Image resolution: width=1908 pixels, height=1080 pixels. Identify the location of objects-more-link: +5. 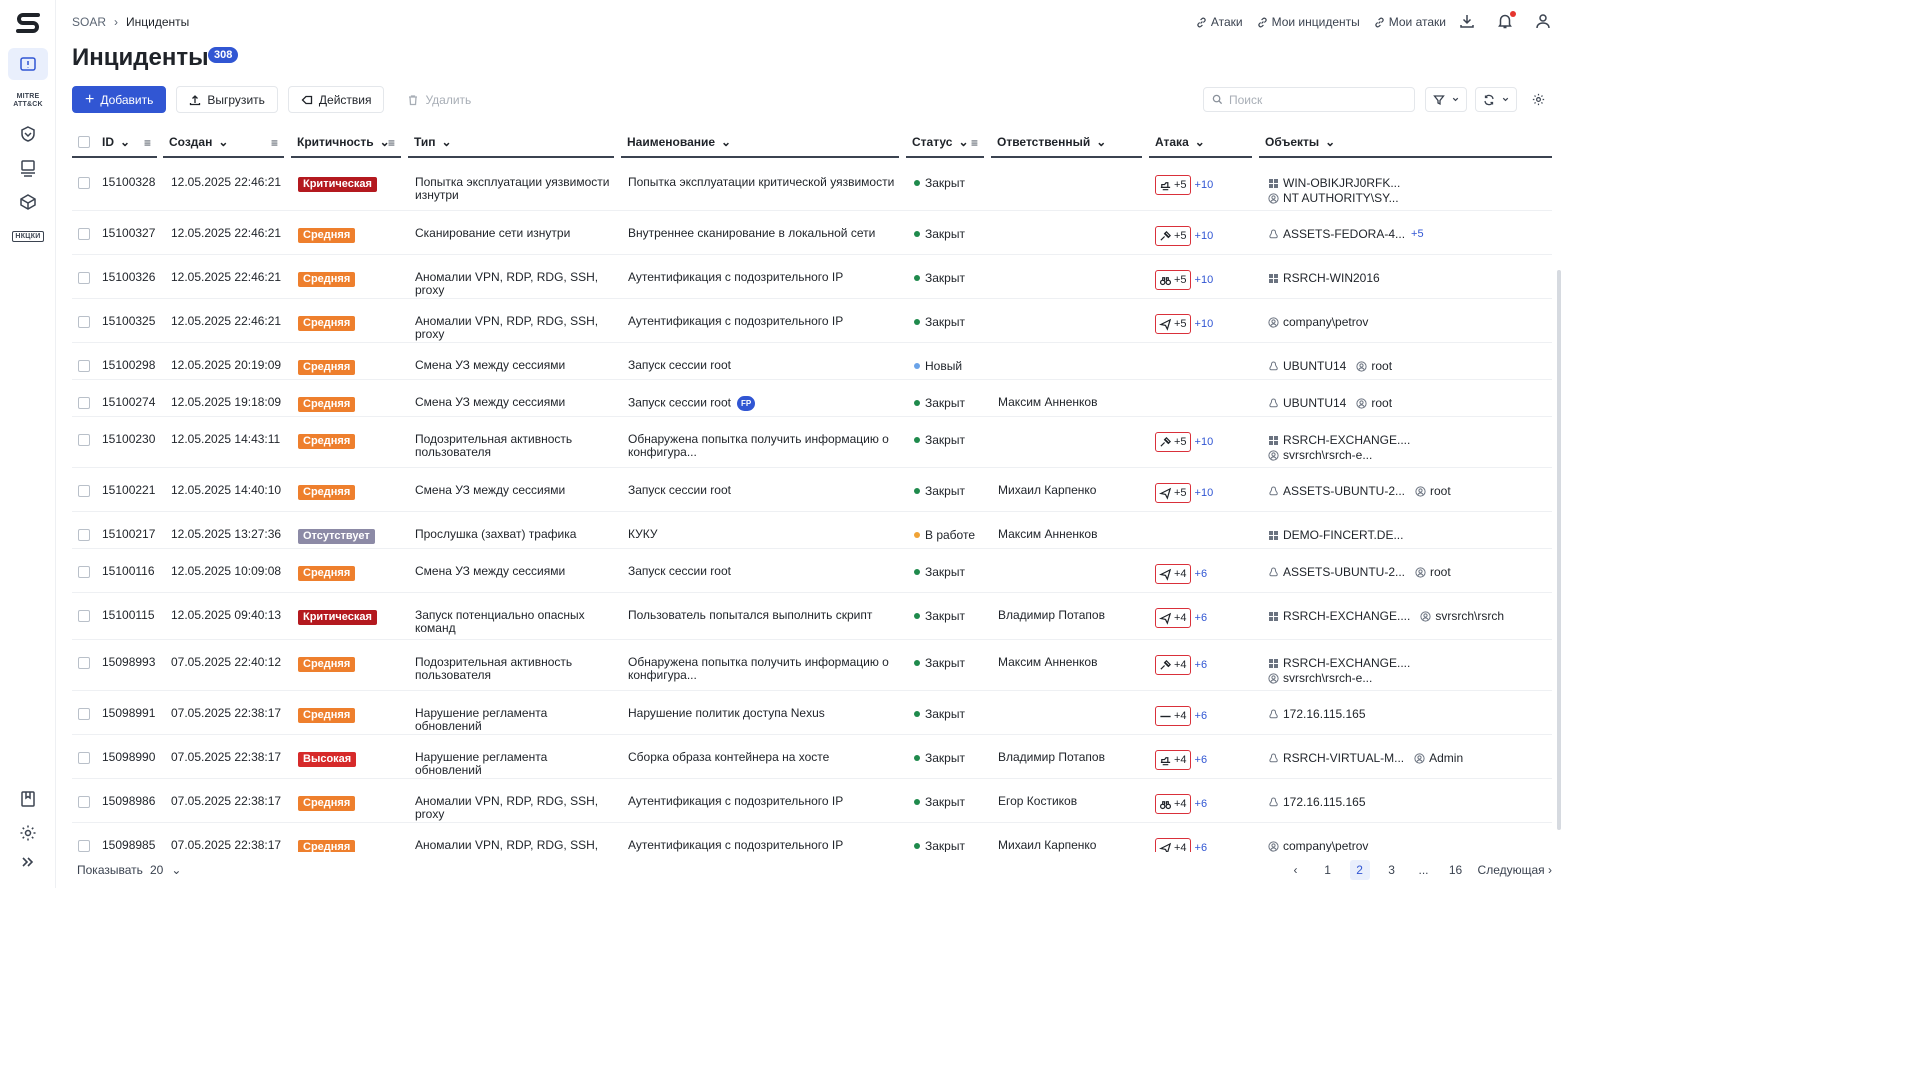
(1417, 234).